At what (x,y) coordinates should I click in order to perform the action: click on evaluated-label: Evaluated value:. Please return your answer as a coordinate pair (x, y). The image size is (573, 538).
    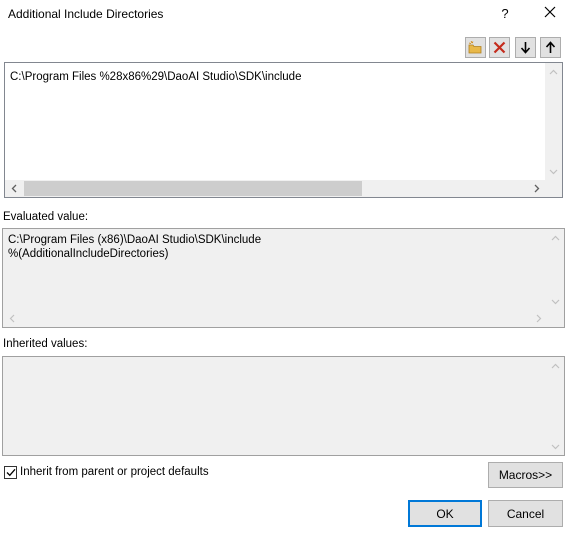
    Looking at the image, I should click on (46, 217).